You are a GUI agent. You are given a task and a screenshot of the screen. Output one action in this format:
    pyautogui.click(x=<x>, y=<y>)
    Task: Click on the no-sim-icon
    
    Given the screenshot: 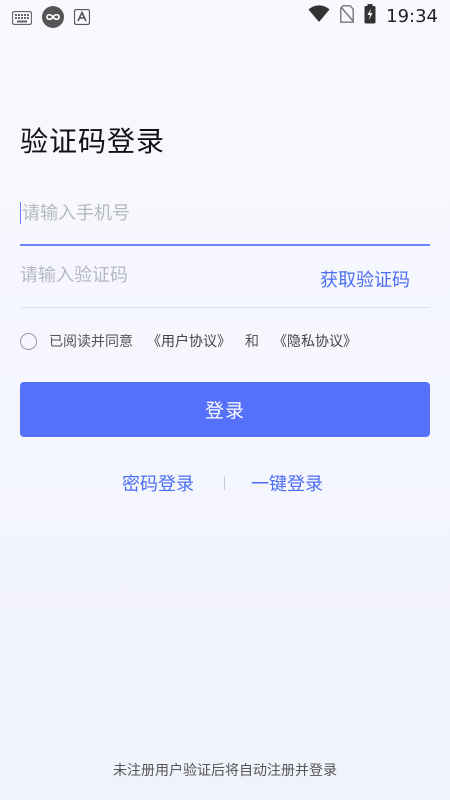 What is the action you would take?
    pyautogui.click(x=347, y=16)
    